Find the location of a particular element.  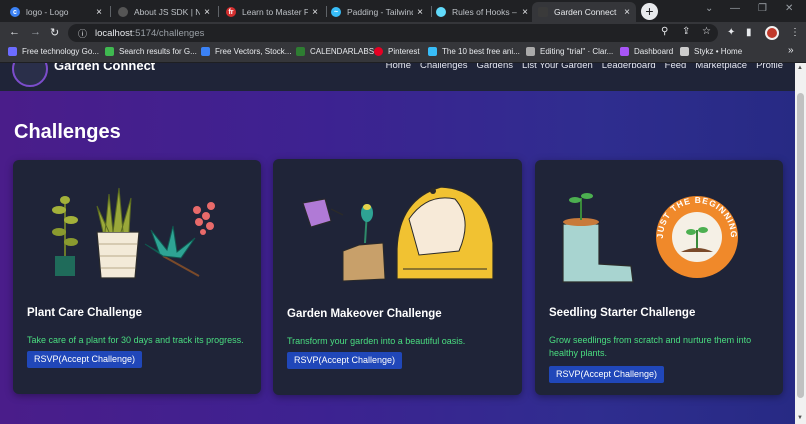

bookmark-label: Stykz • Home is located at coordinates (718, 51).